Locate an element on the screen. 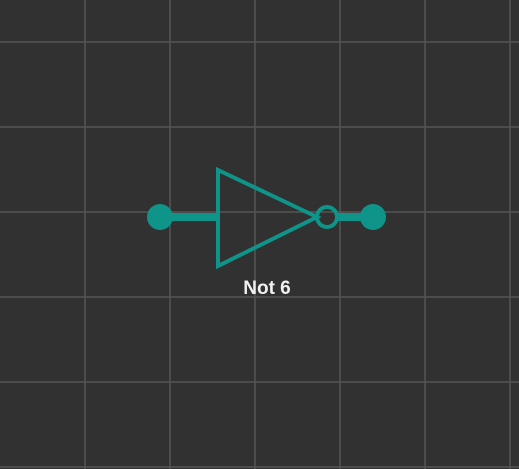 Image resolution: width=519 pixels, height=469 pixels. output-pin is located at coordinates (373, 217).